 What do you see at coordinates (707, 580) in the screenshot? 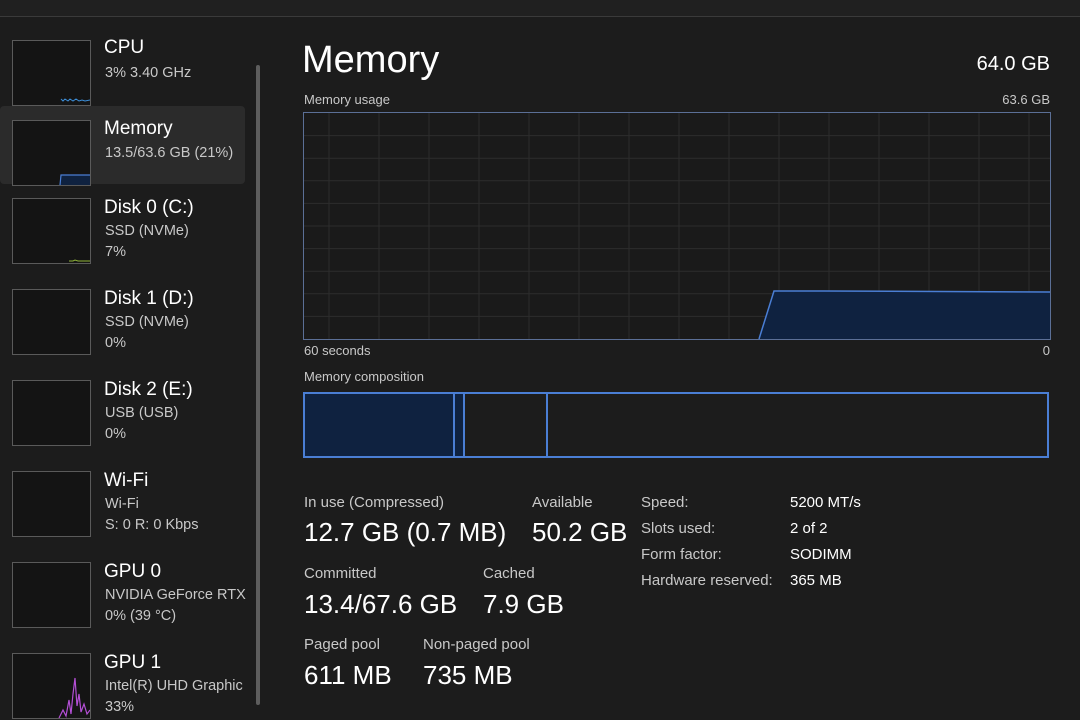
I see `hardware-reserved-label: Hardware reserved:` at bounding box center [707, 580].